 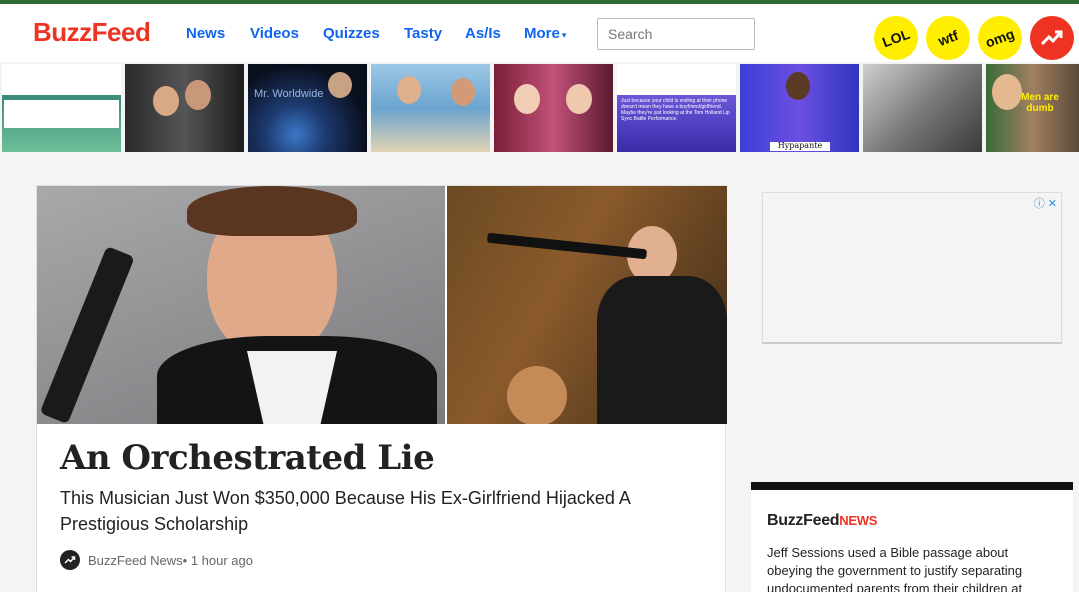 I want to click on badge-lol-label: LOL, so click(x=896, y=38).